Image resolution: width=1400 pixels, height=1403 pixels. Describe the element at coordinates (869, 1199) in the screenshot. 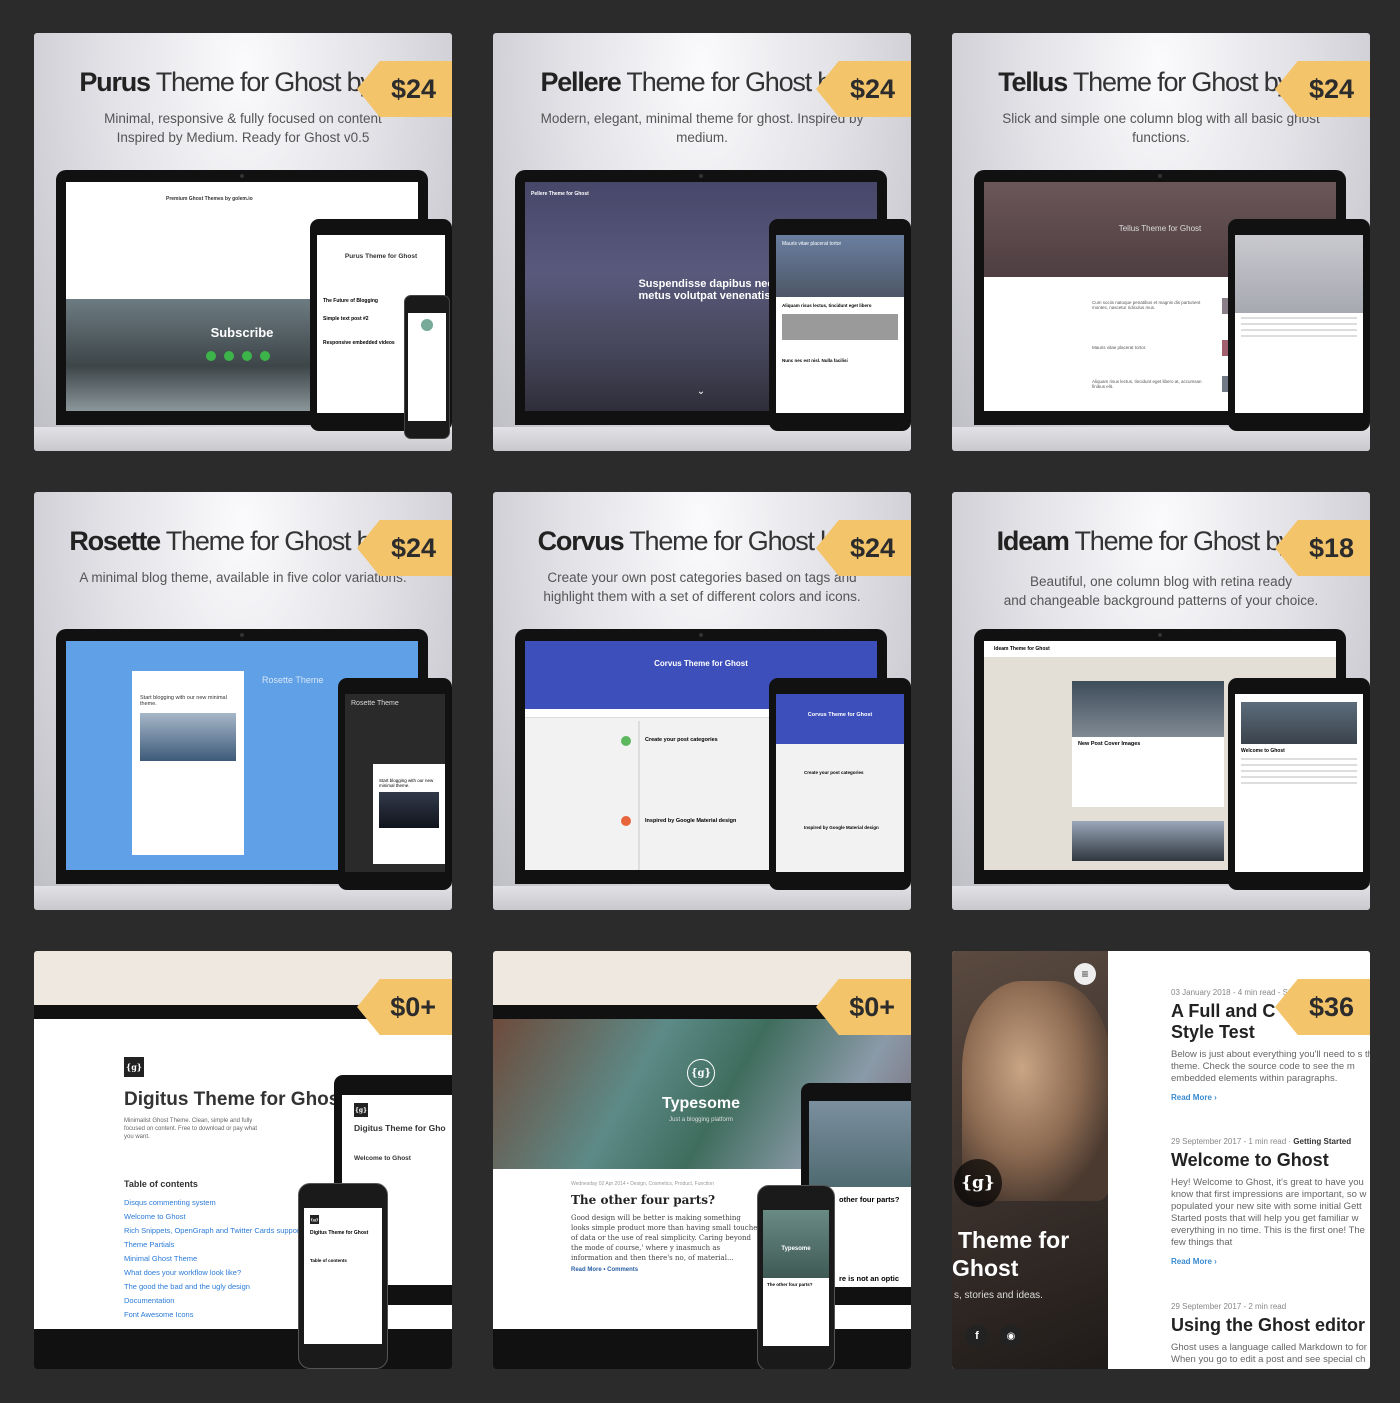

I see `tablet-post: other four parts?` at that location.